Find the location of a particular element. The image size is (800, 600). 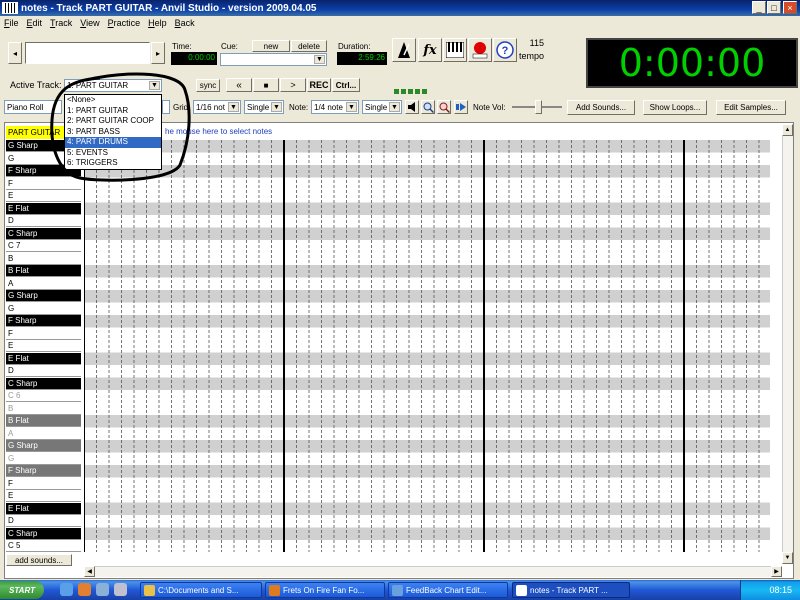

menu-file: File is located at coordinates (11, 23).